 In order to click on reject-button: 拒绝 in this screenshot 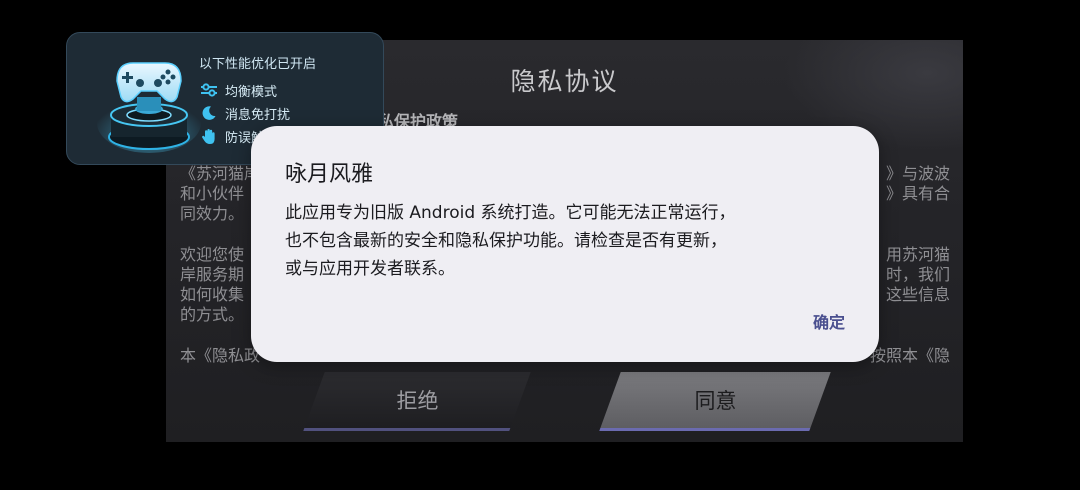, I will do `click(417, 401)`.